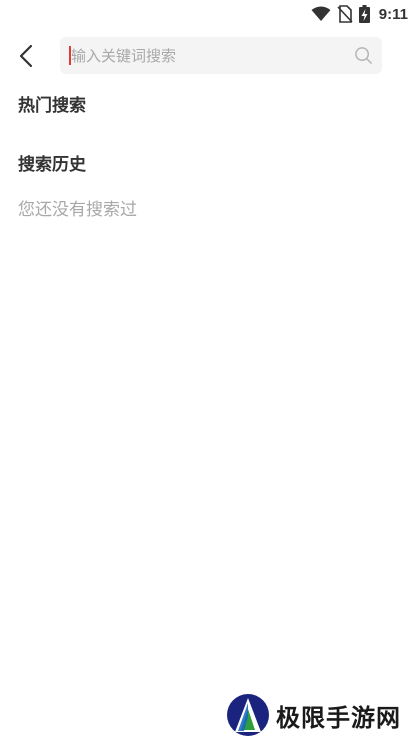 This screenshot has width=417, height=741. I want to click on chevron-left-icon, so click(26, 56).